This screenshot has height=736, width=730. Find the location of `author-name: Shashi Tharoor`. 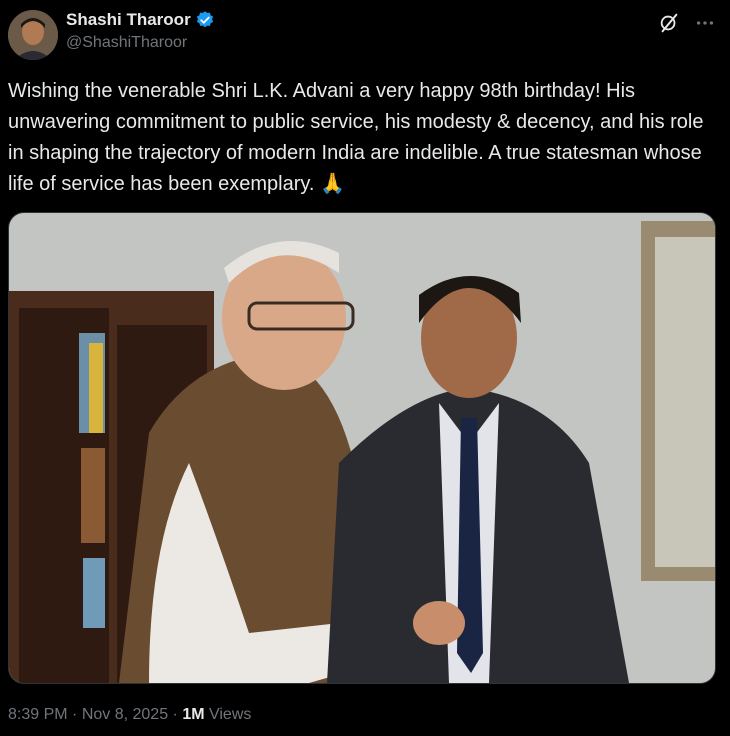

author-name: Shashi Tharoor is located at coordinates (128, 20).